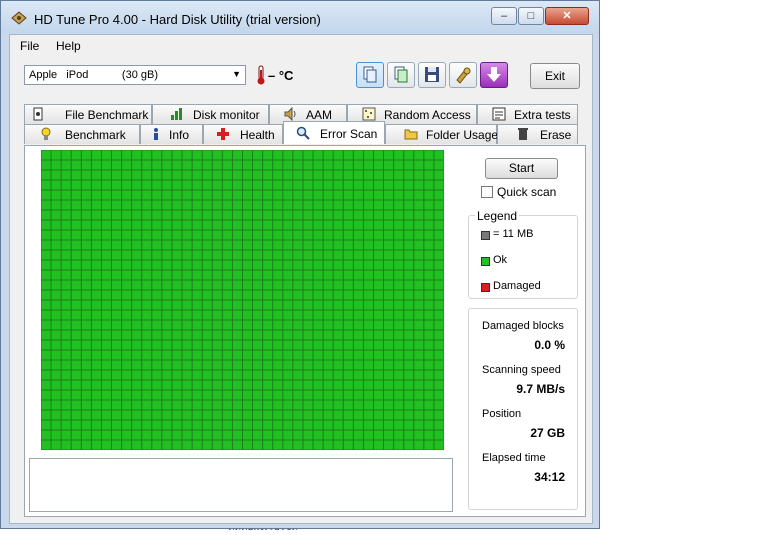 The width and height of the screenshot is (768, 535). Describe the element at coordinates (281, 75) in the screenshot. I see `temperature-readout: – °C` at that location.